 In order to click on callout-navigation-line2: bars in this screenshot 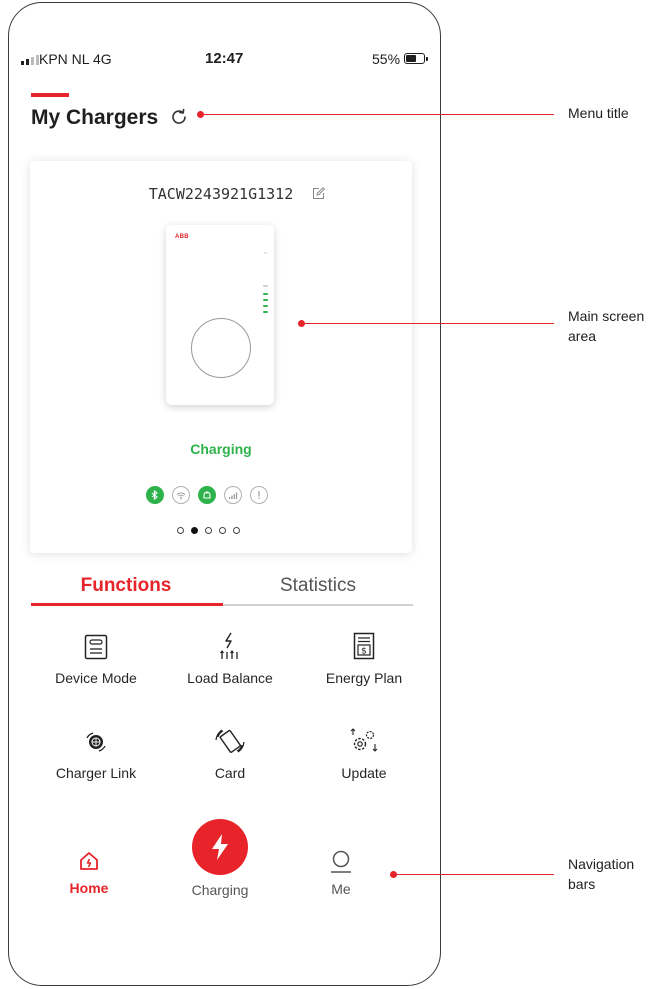, I will do `click(582, 884)`.